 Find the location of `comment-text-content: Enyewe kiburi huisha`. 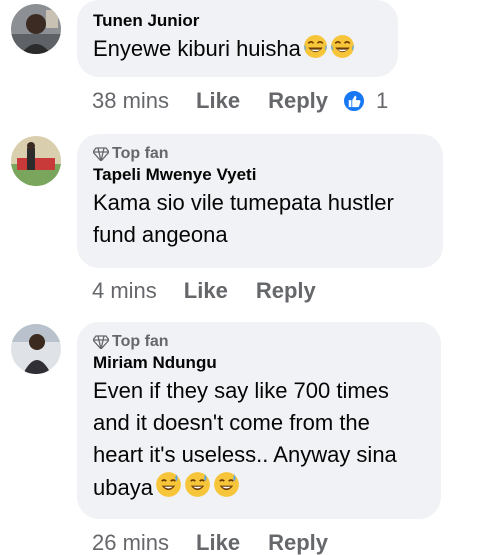

comment-text-content: Enyewe kiburi huisha is located at coordinates (197, 48).